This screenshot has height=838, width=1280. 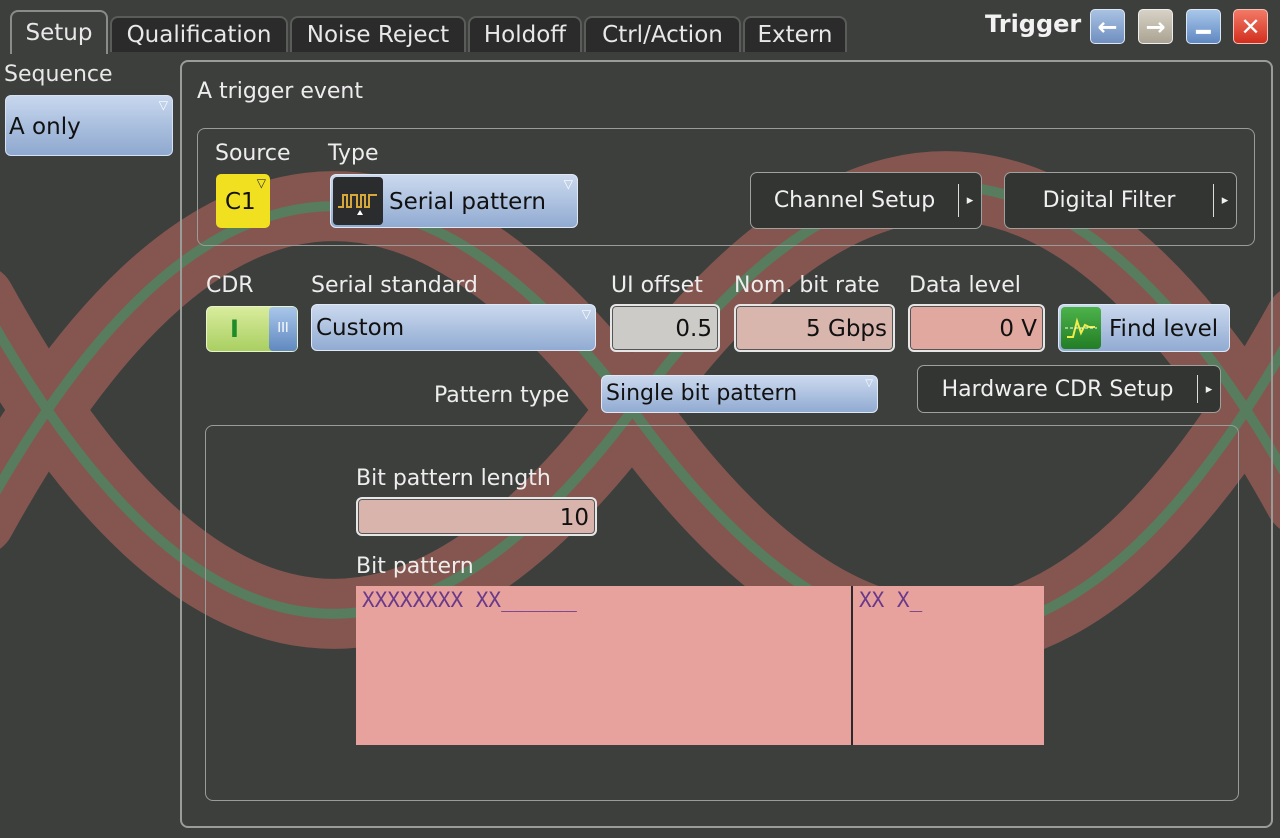 What do you see at coordinates (89, 125) in the screenshot?
I see `sequence-dropdown: A only ▽` at bounding box center [89, 125].